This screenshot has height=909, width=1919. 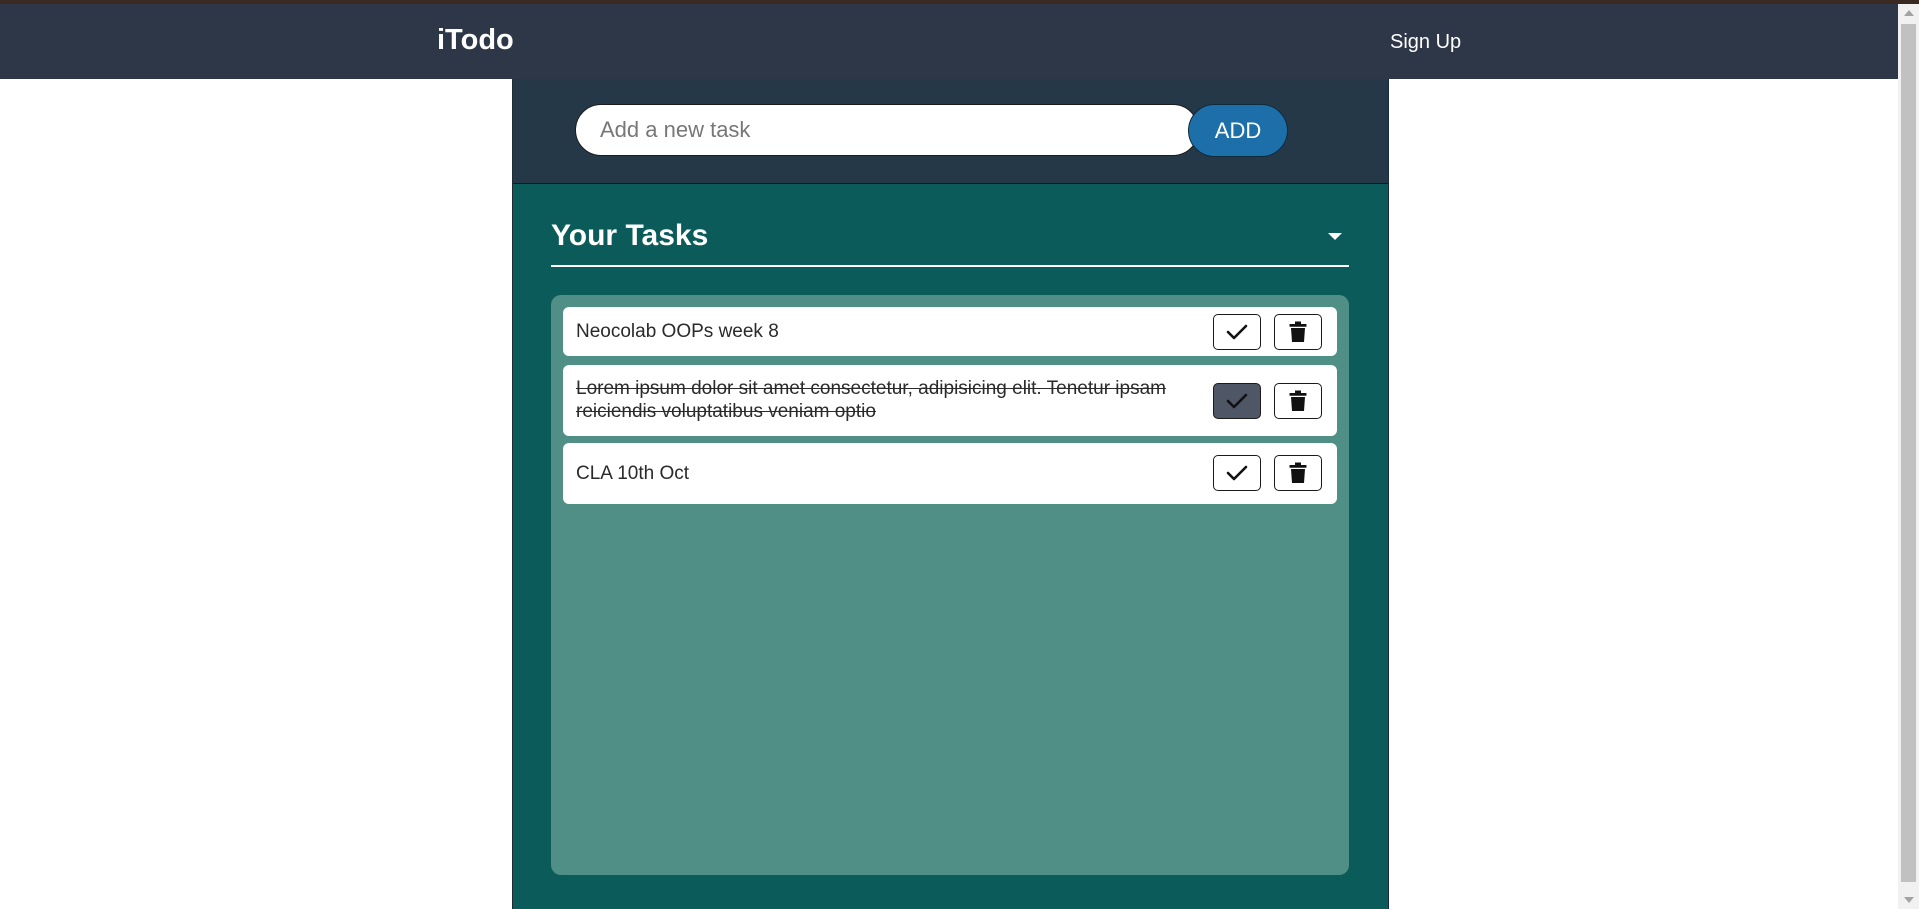 What do you see at coordinates (887, 130) in the screenshot?
I see `new-task-input` at bounding box center [887, 130].